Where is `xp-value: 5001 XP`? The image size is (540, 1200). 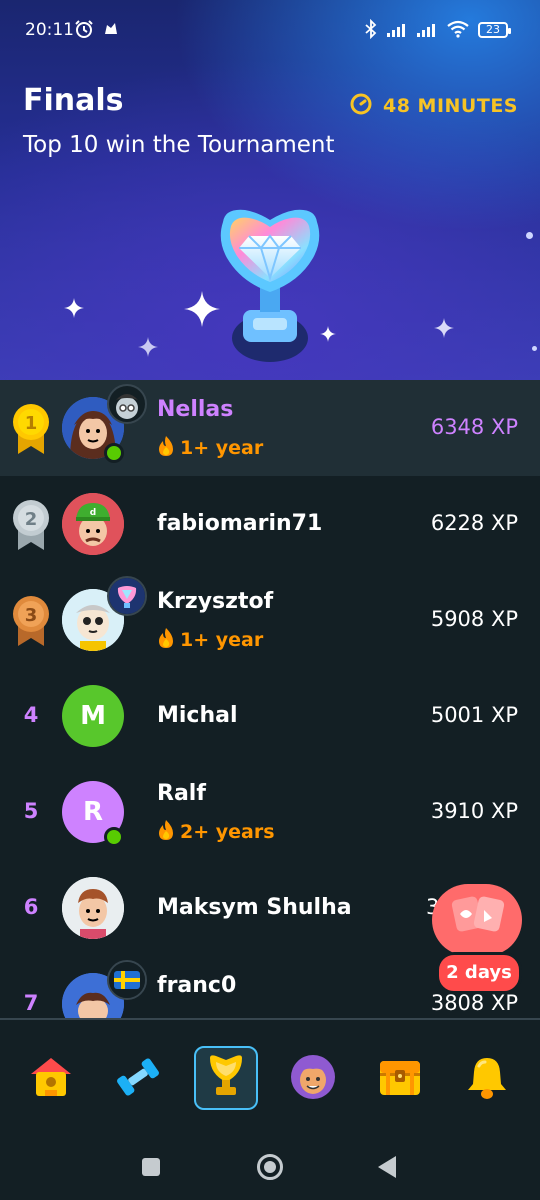 xp-value: 5001 XP is located at coordinates (474, 715).